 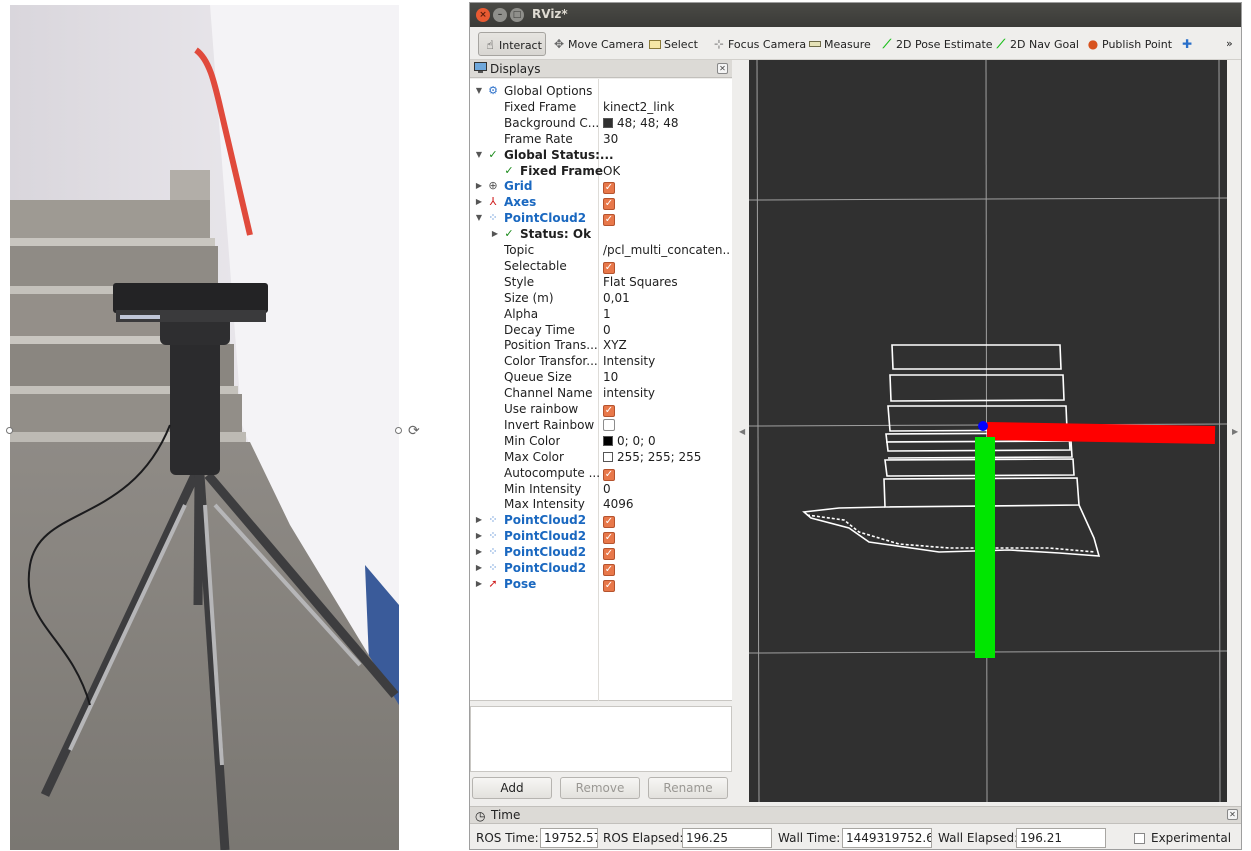 I want to click on display-row: Use rainbow ✓, so click(x=601, y=409).